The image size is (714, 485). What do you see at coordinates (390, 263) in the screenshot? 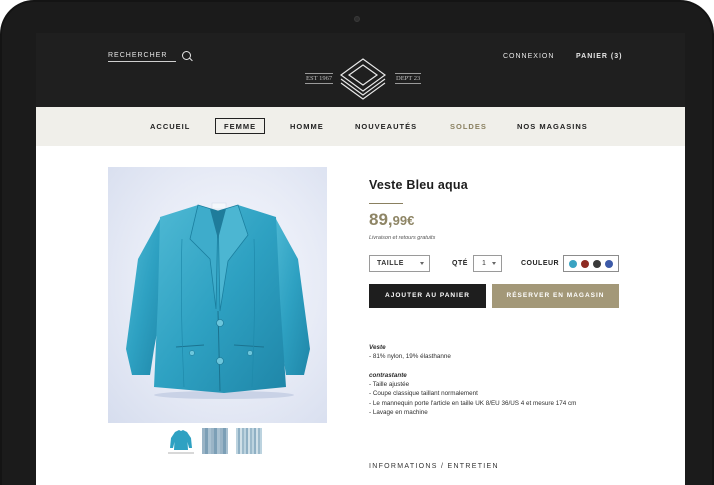
I see `size-select-value: TAILLE` at bounding box center [390, 263].